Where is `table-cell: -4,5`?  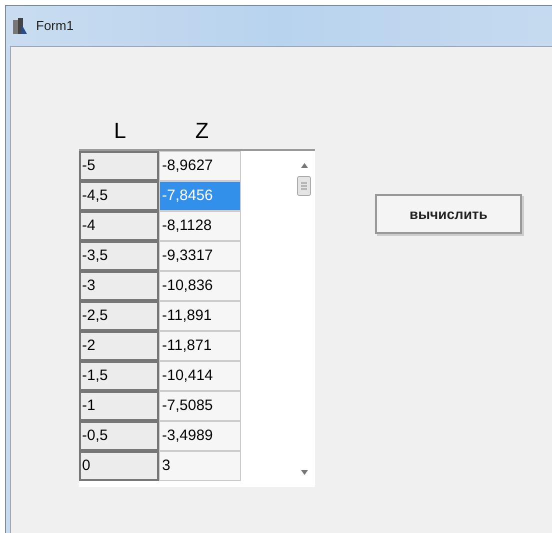
table-cell: -4,5 is located at coordinates (119, 196).